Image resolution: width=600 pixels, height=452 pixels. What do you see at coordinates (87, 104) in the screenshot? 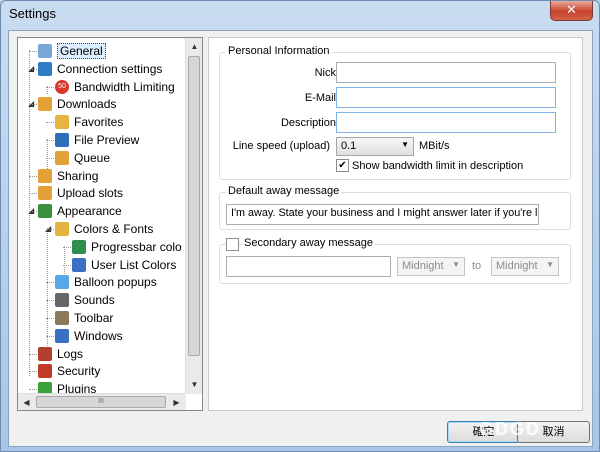
I see `tree-item-label: Downloads` at bounding box center [87, 104].